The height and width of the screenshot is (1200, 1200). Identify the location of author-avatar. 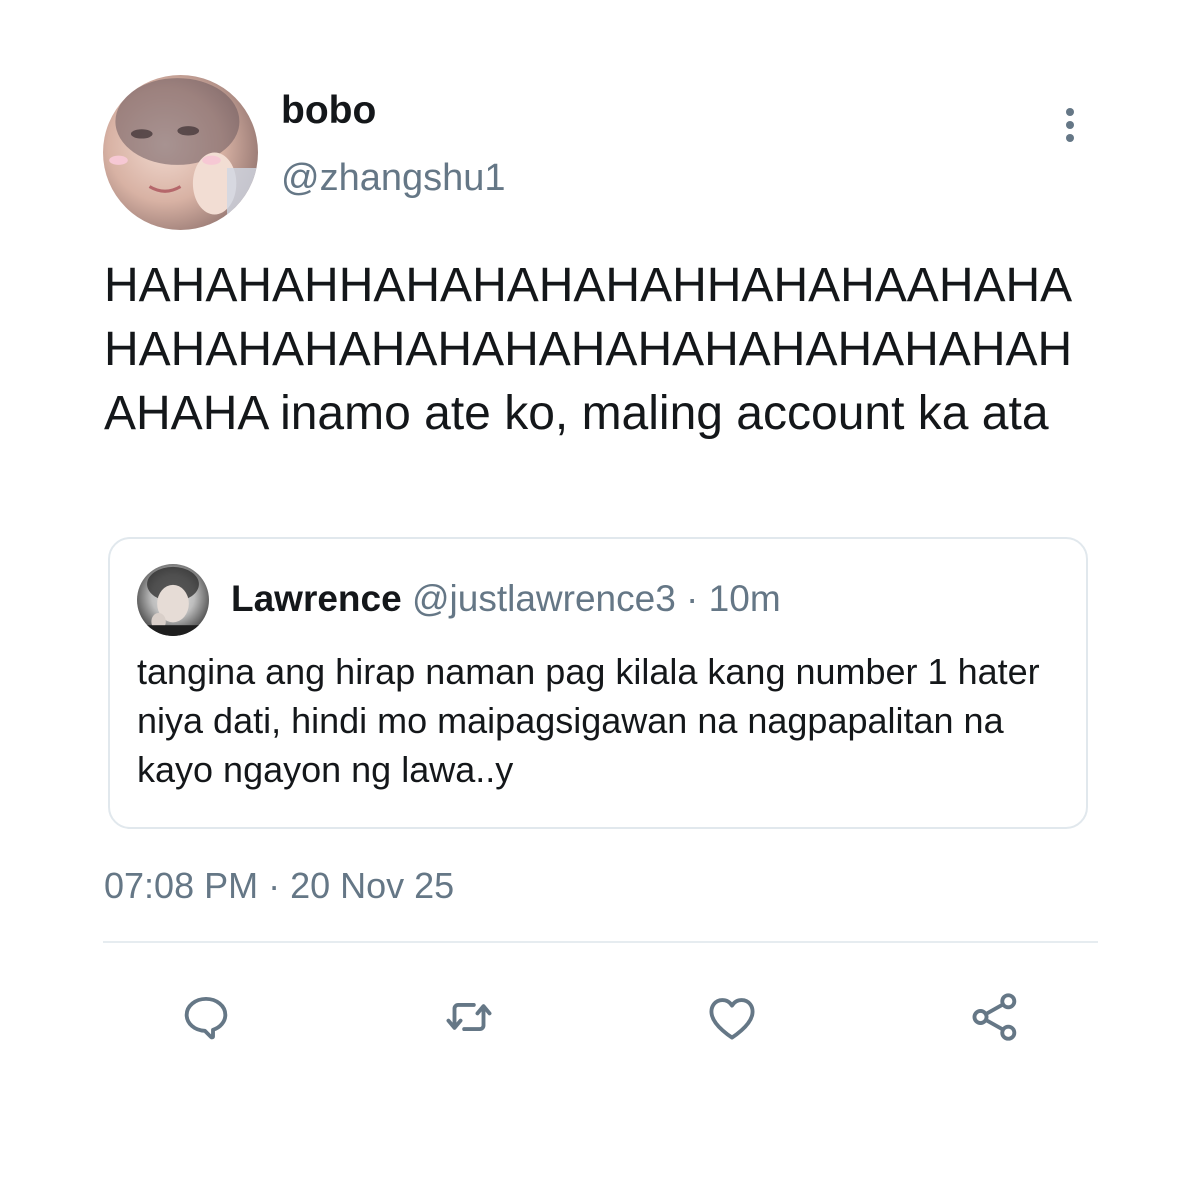
(180, 152).